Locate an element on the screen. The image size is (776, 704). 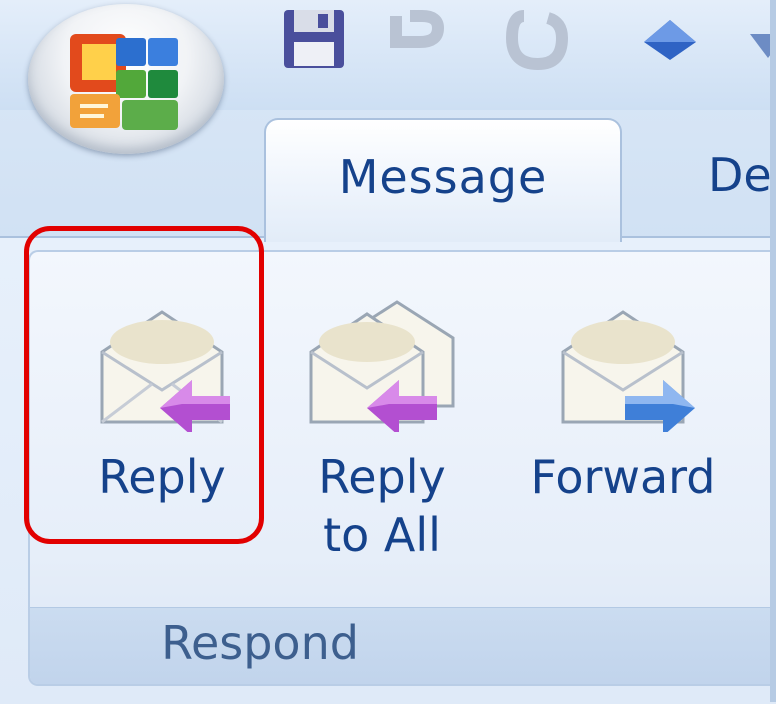
reply-to-all-button: Reply to All is located at coordinates (382, 428).